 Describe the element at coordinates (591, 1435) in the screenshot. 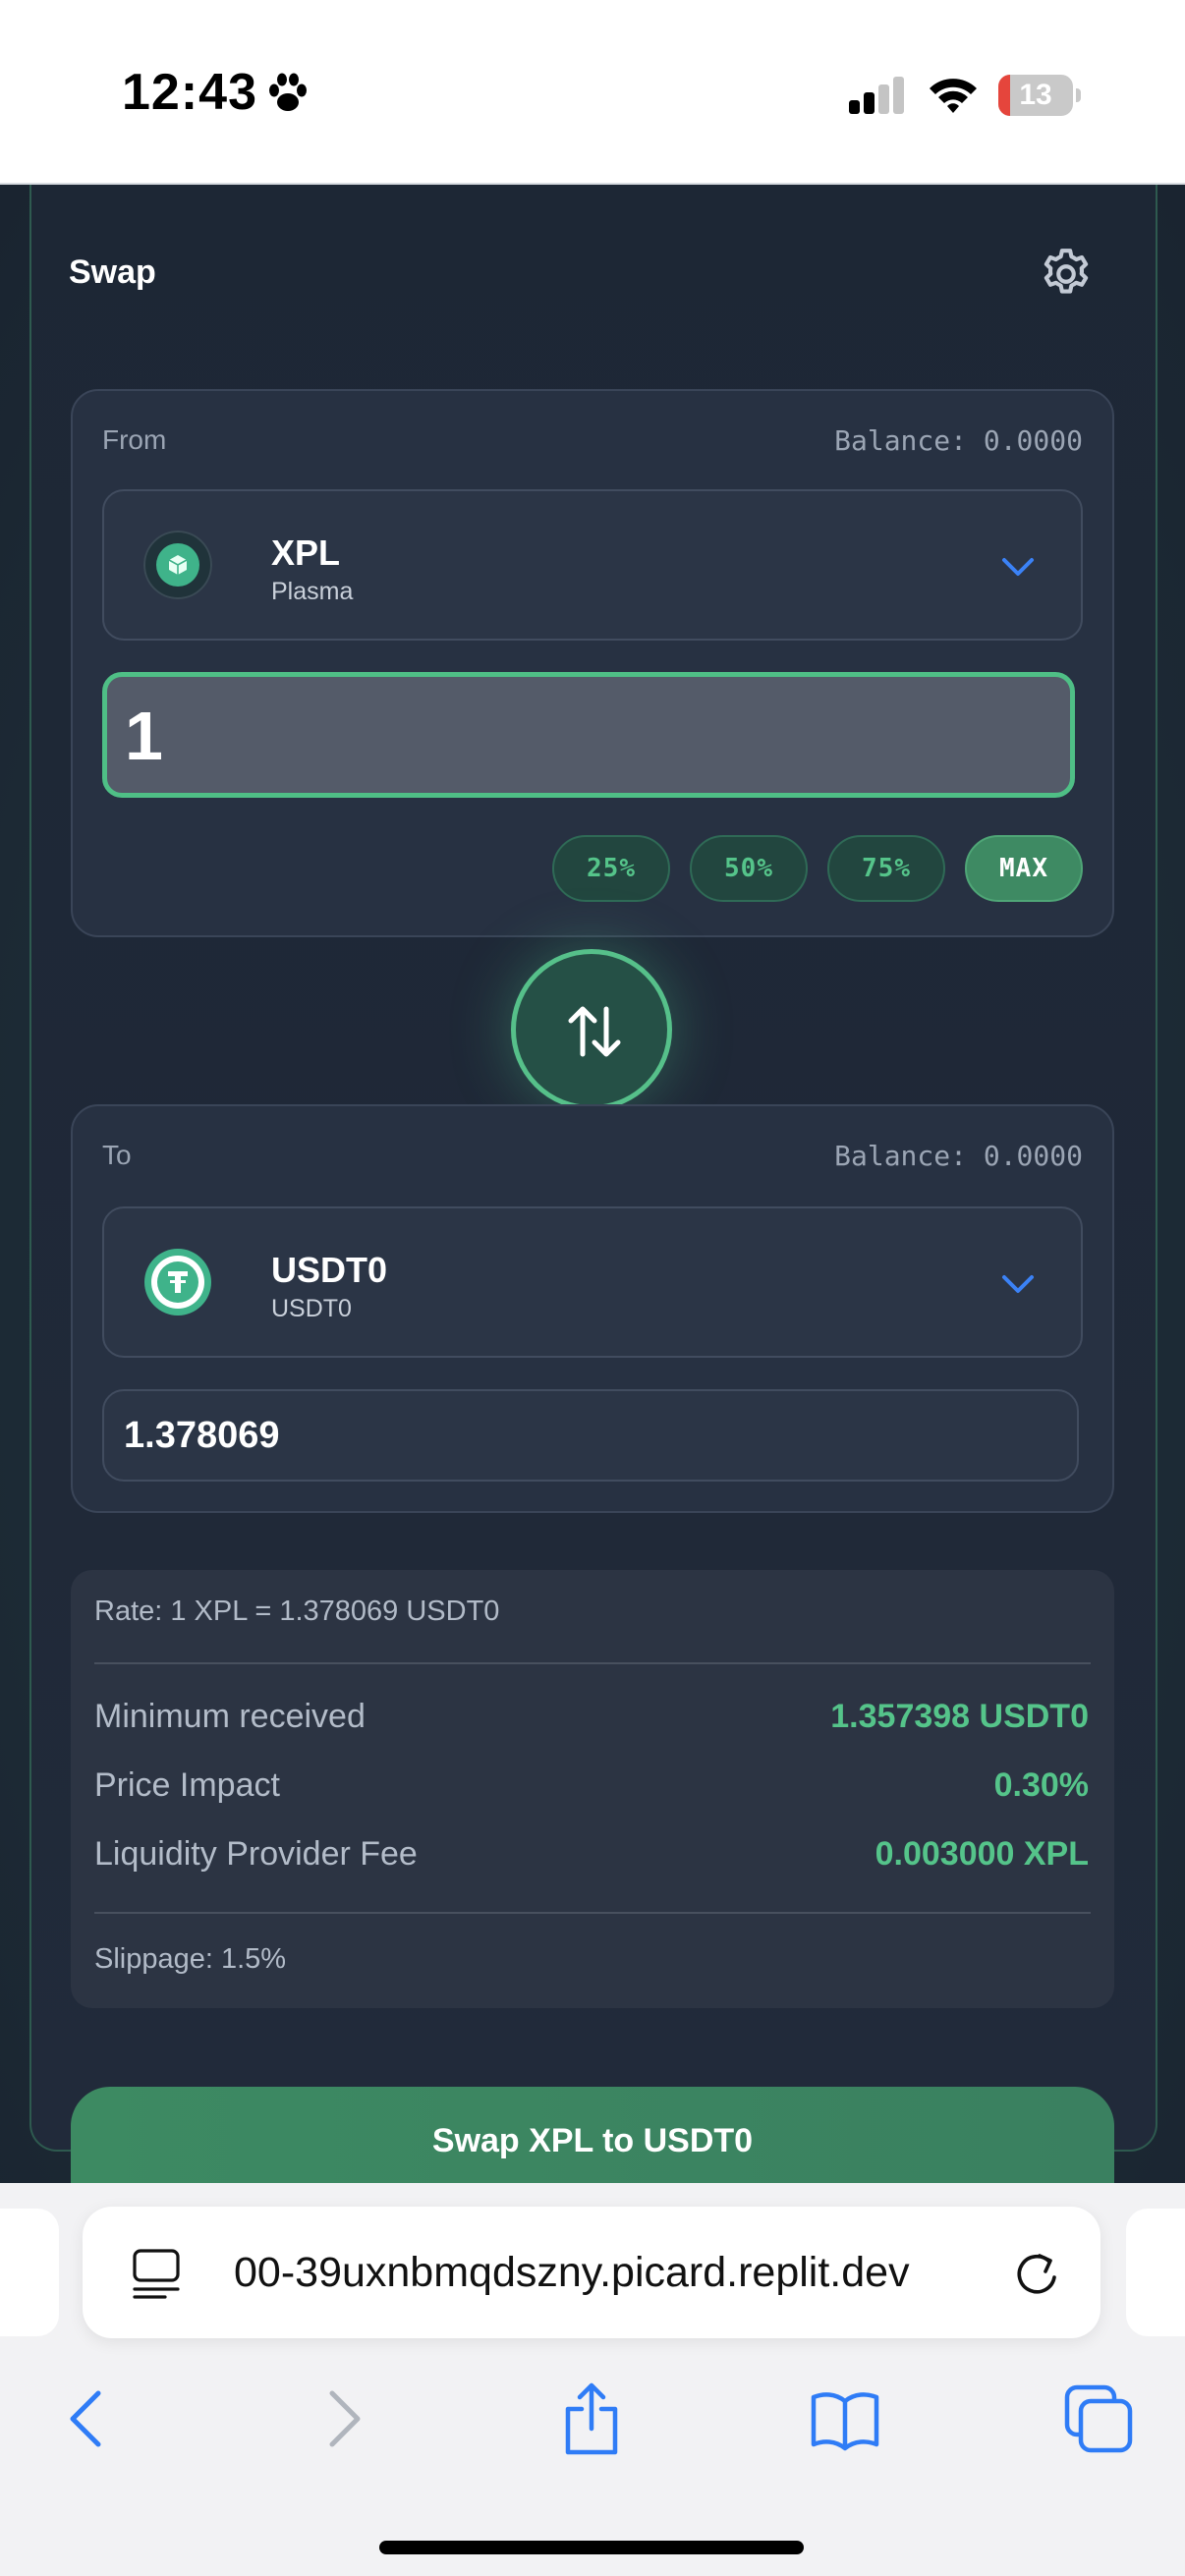

I see `to-amount-output: 1.378069` at that location.